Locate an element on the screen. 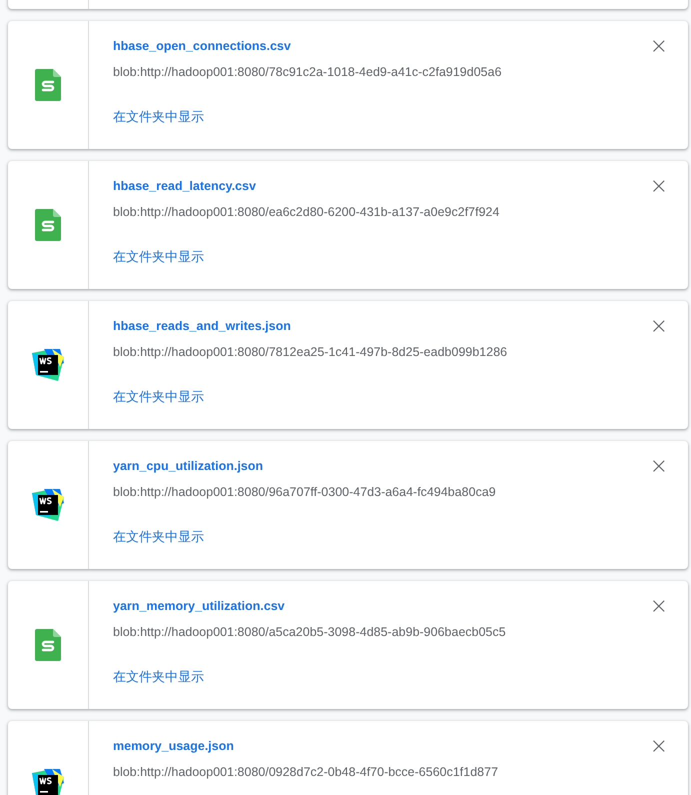  file-name-link: memory_usage.json is located at coordinates (173, 746).